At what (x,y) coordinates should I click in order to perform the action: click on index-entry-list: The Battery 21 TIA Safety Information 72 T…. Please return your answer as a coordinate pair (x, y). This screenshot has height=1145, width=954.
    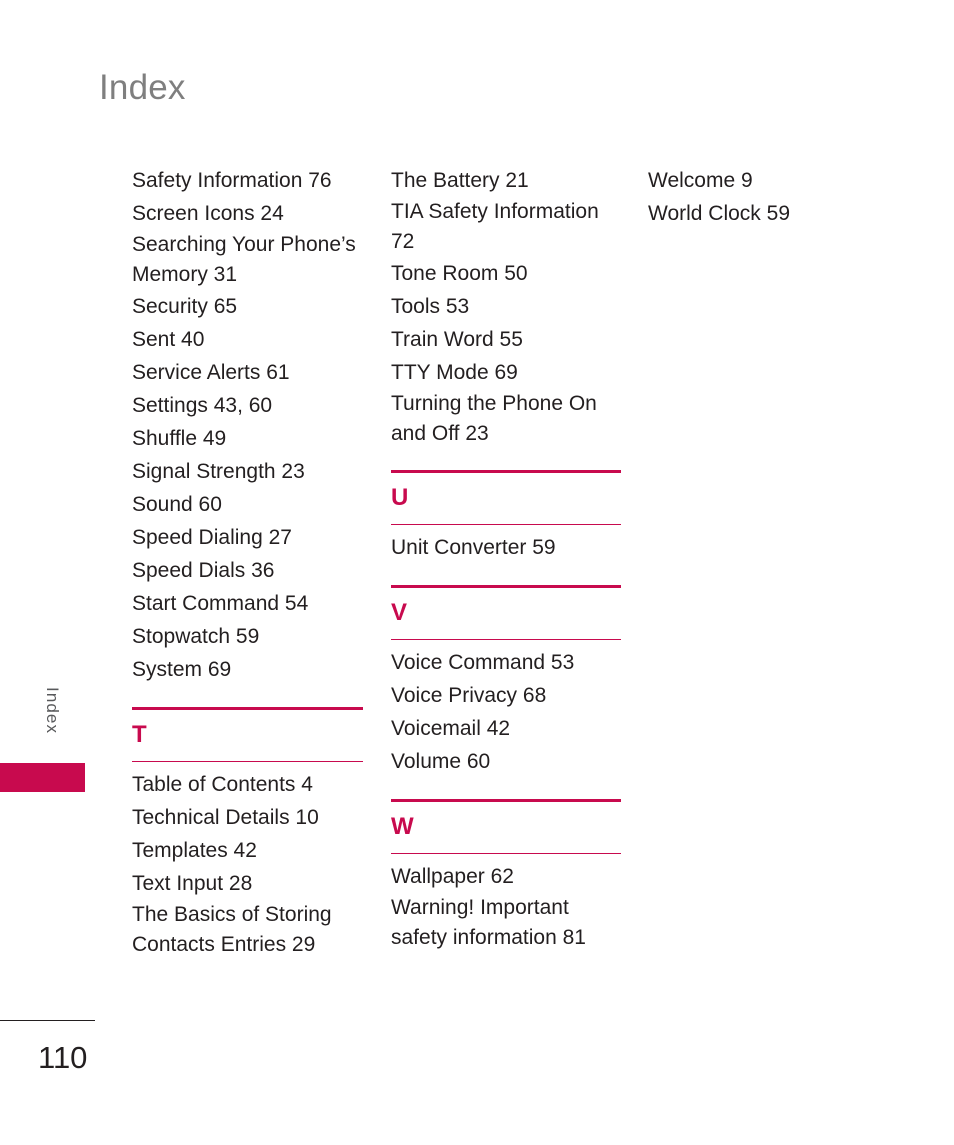
    Looking at the image, I should click on (506, 306).